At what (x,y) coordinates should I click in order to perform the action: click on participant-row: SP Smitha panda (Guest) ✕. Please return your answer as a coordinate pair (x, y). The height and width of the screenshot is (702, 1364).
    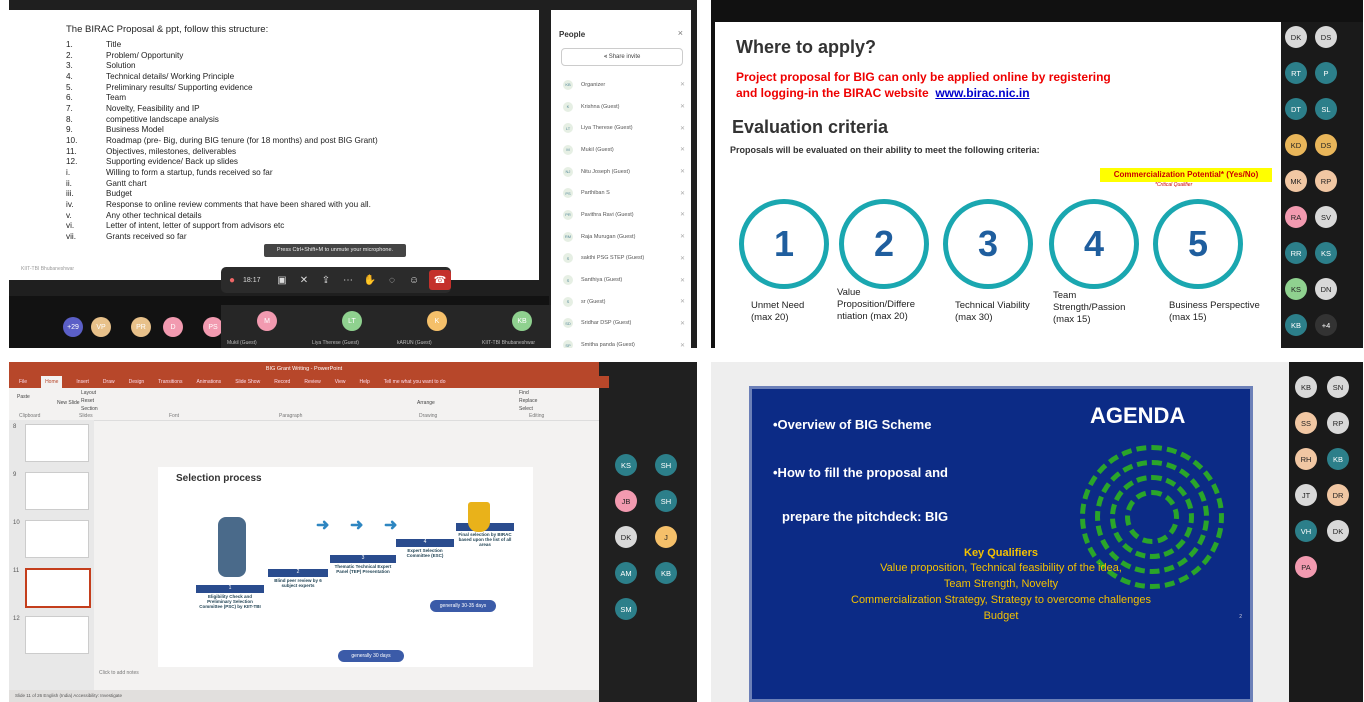
    Looking at the image, I should click on (624, 341).